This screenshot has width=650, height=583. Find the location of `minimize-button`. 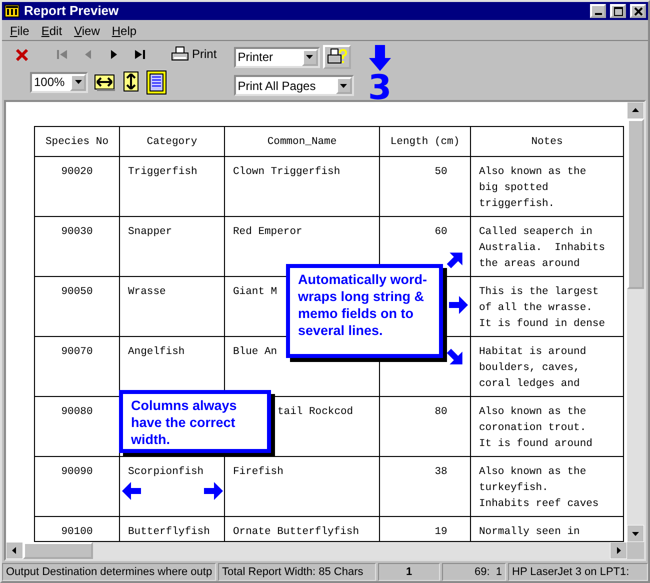

minimize-button is located at coordinates (598, 11).